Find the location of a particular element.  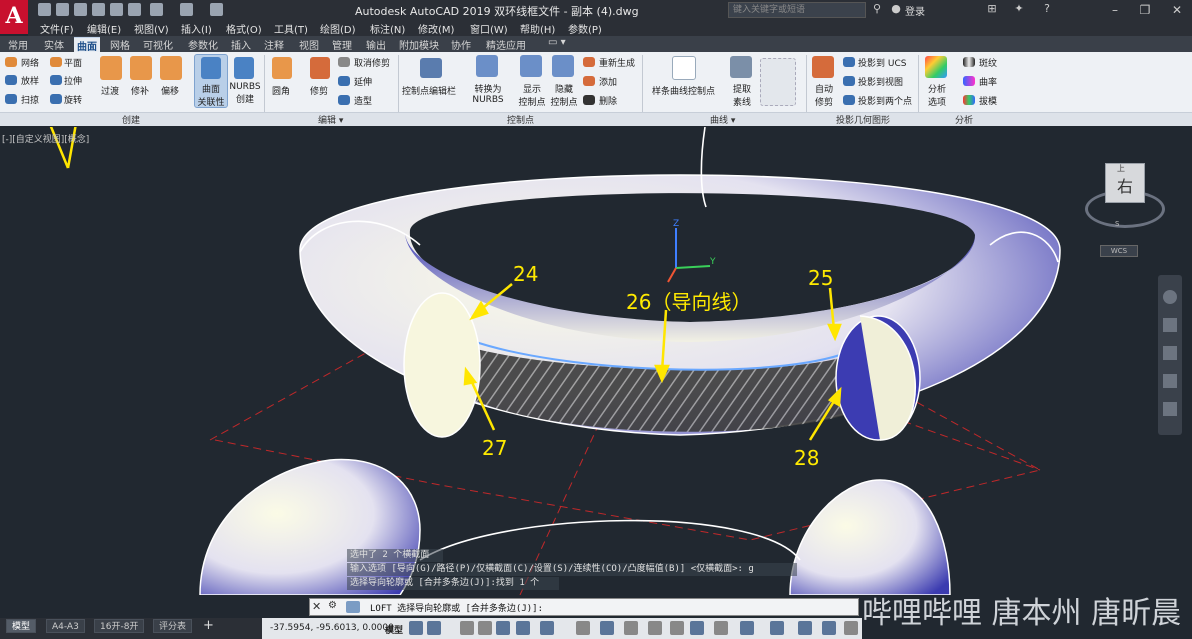

selection-cycling-icon is located at coordinates (677, 628).